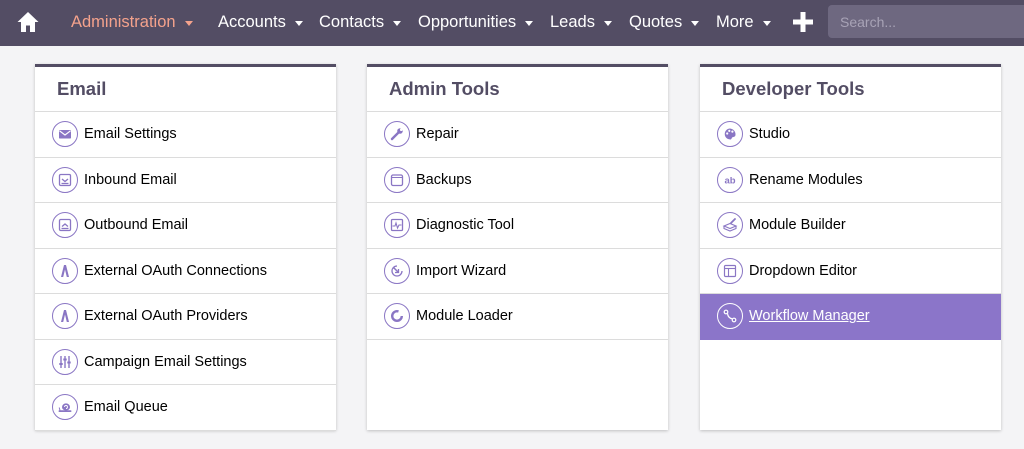 The width and height of the screenshot is (1024, 449). Describe the element at coordinates (123, 21) in the screenshot. I see `nav-administration-label: Administration` at that location.